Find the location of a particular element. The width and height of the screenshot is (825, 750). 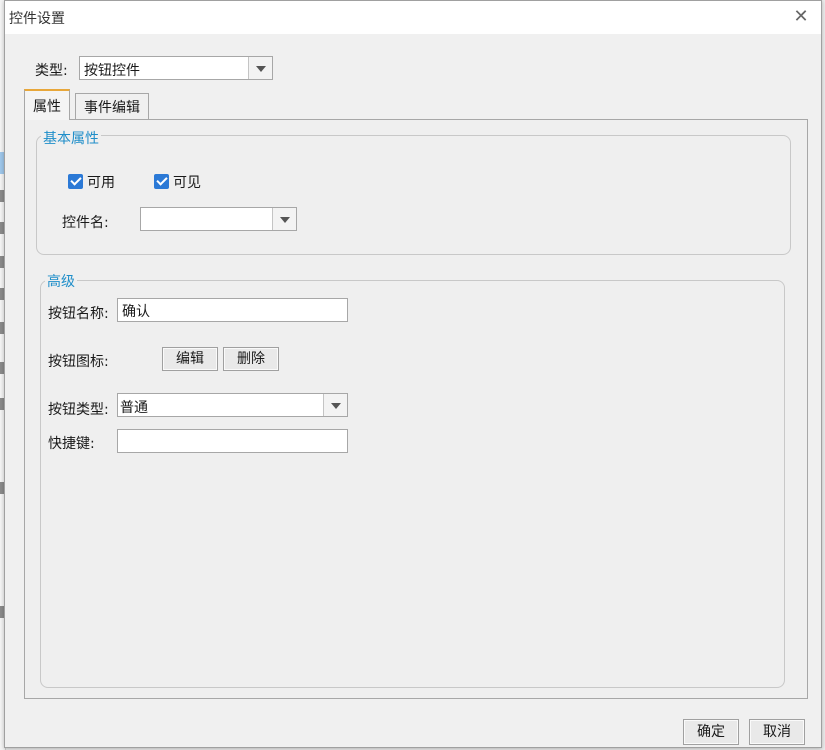

ok-button: 确定 is located at coordinates (711, 732).